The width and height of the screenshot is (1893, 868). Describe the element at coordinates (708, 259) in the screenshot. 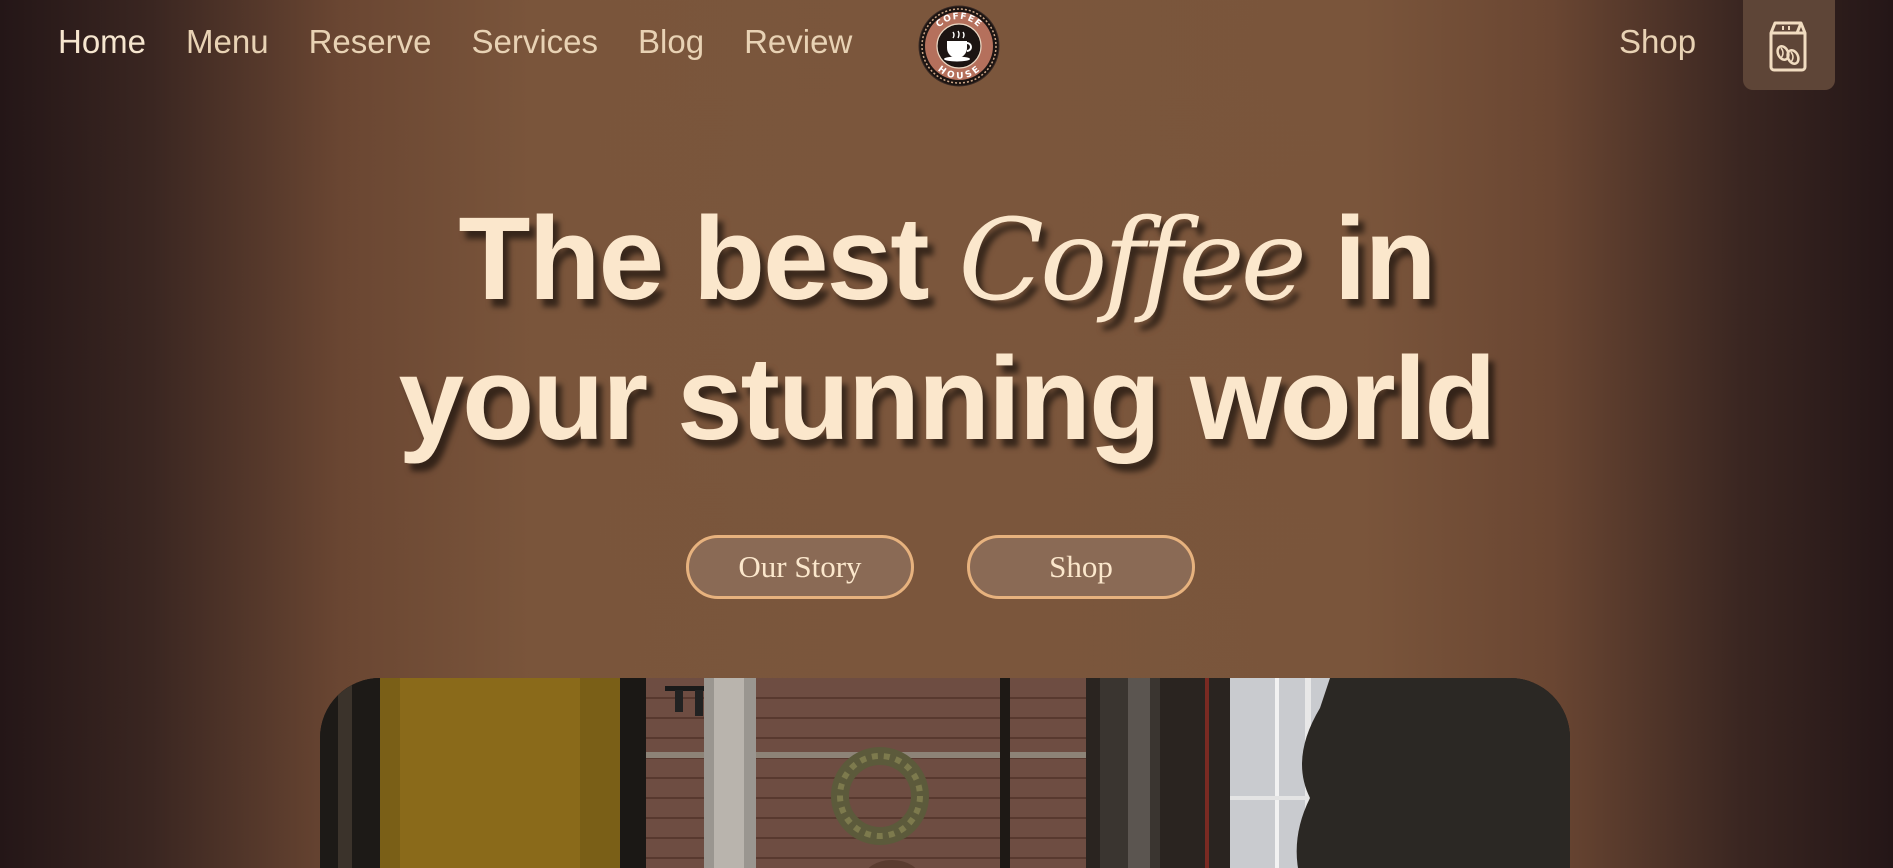

I see `hero-title-part1: The best` at that location.